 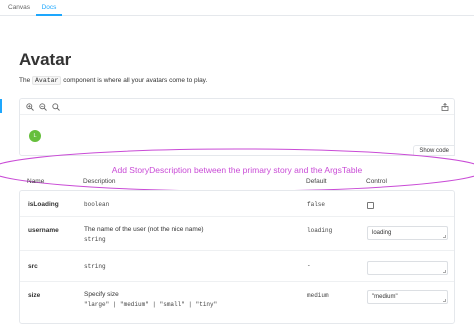 What do you see at coordinates (407, 297) in the screenshot?
I see `size-input: "medium"` at bounding box center [407, 297].